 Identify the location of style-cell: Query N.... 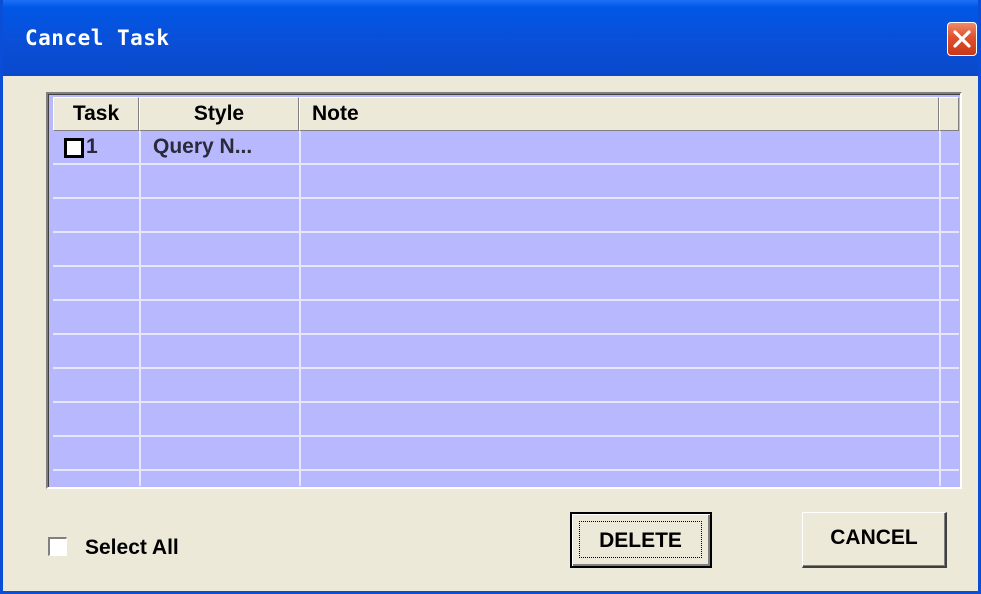
(203, 146).